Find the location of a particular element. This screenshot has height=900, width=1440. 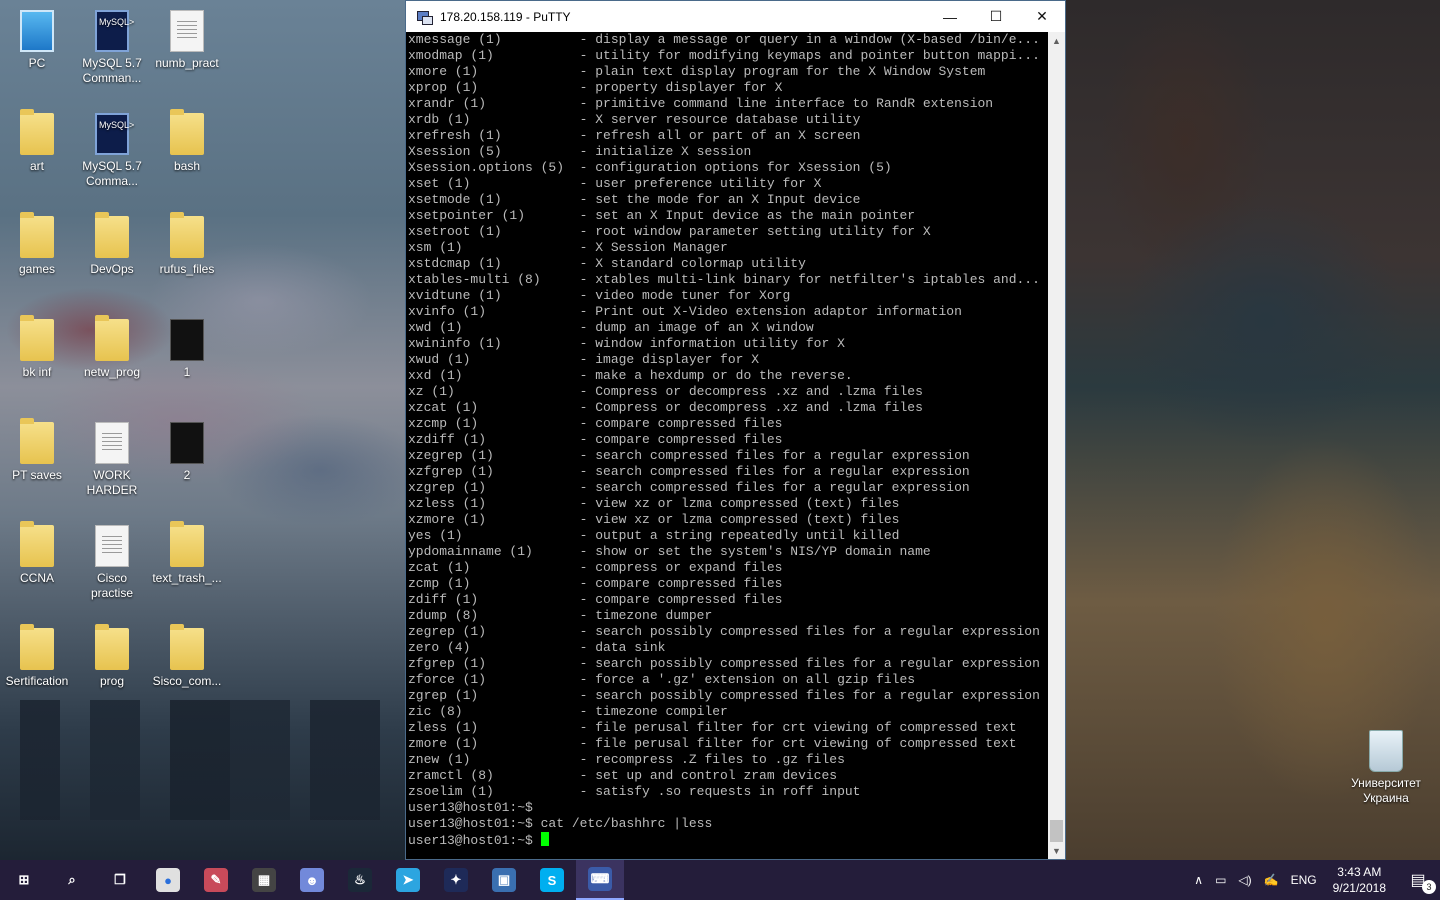

start-icon: ⊞ is located at coordinates (24, 879).